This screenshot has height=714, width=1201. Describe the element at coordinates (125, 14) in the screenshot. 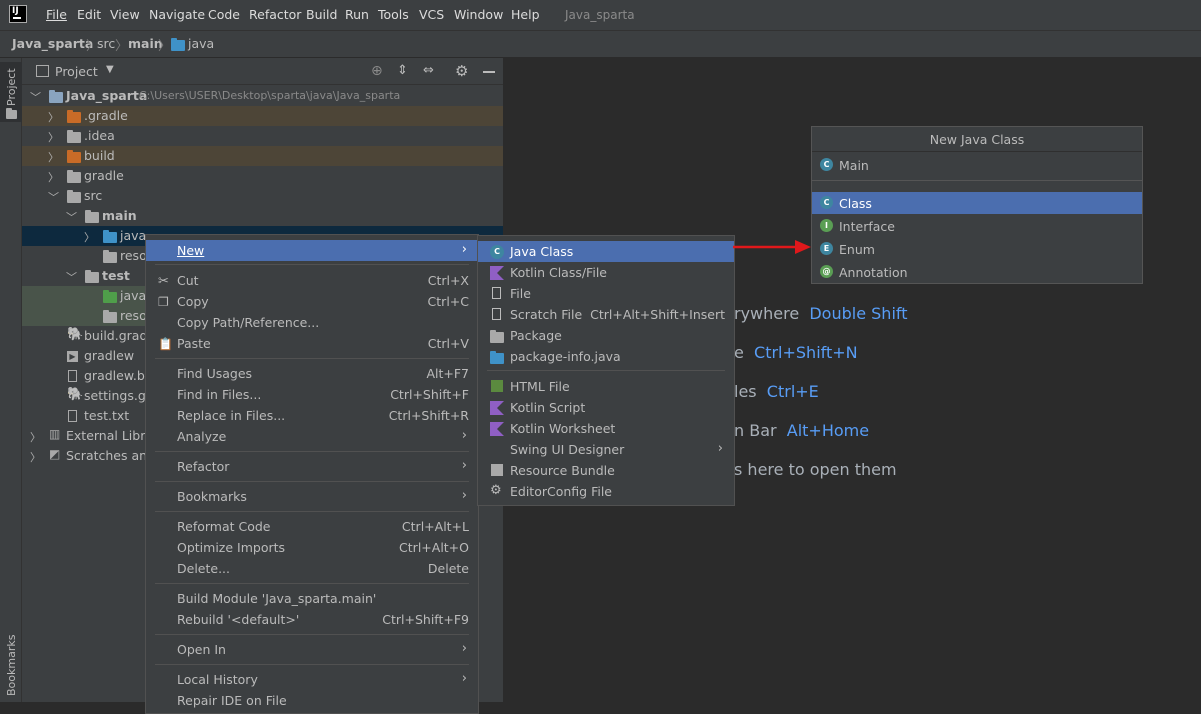

I see `menu-view: View` at that location.